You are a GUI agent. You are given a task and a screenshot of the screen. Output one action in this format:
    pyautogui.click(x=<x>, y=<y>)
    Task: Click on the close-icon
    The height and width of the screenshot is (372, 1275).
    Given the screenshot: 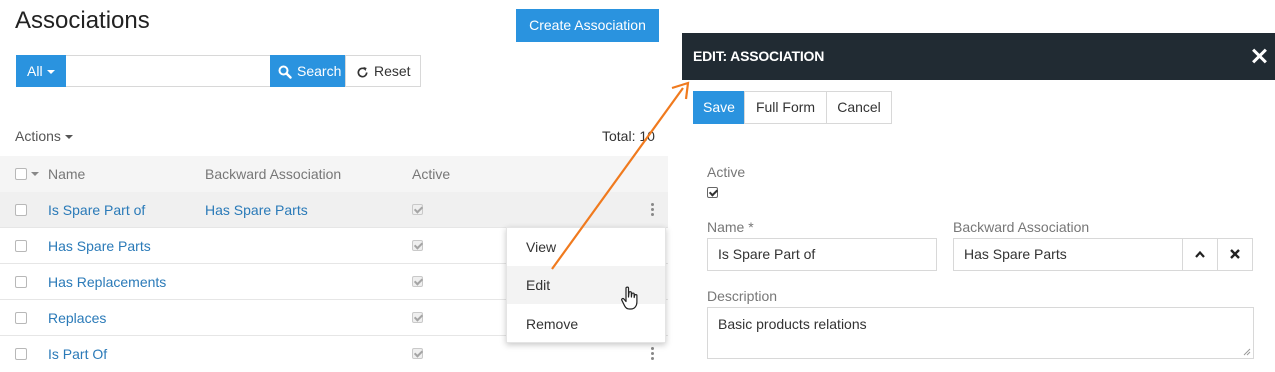 What is the action you would take?
    pyautogui.click(x=1259, y=56)
    